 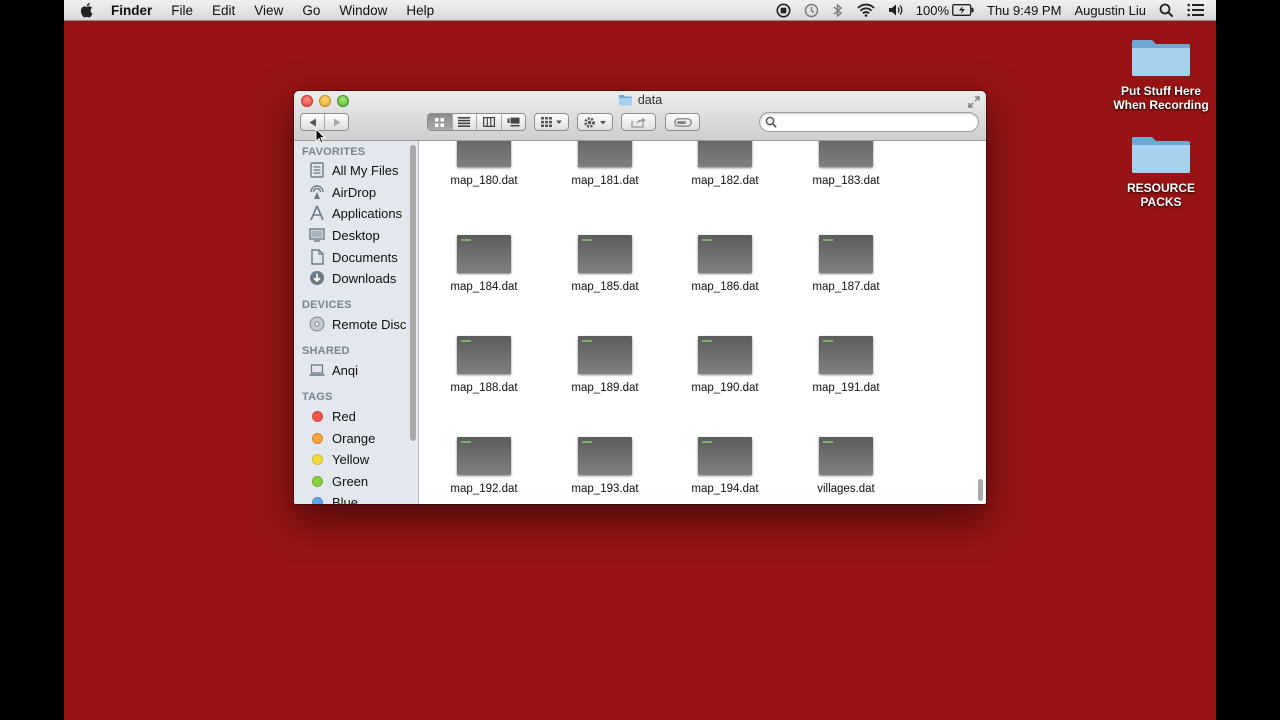 I want to click on file-item: map_189.dat, so click(x=605, y=365).